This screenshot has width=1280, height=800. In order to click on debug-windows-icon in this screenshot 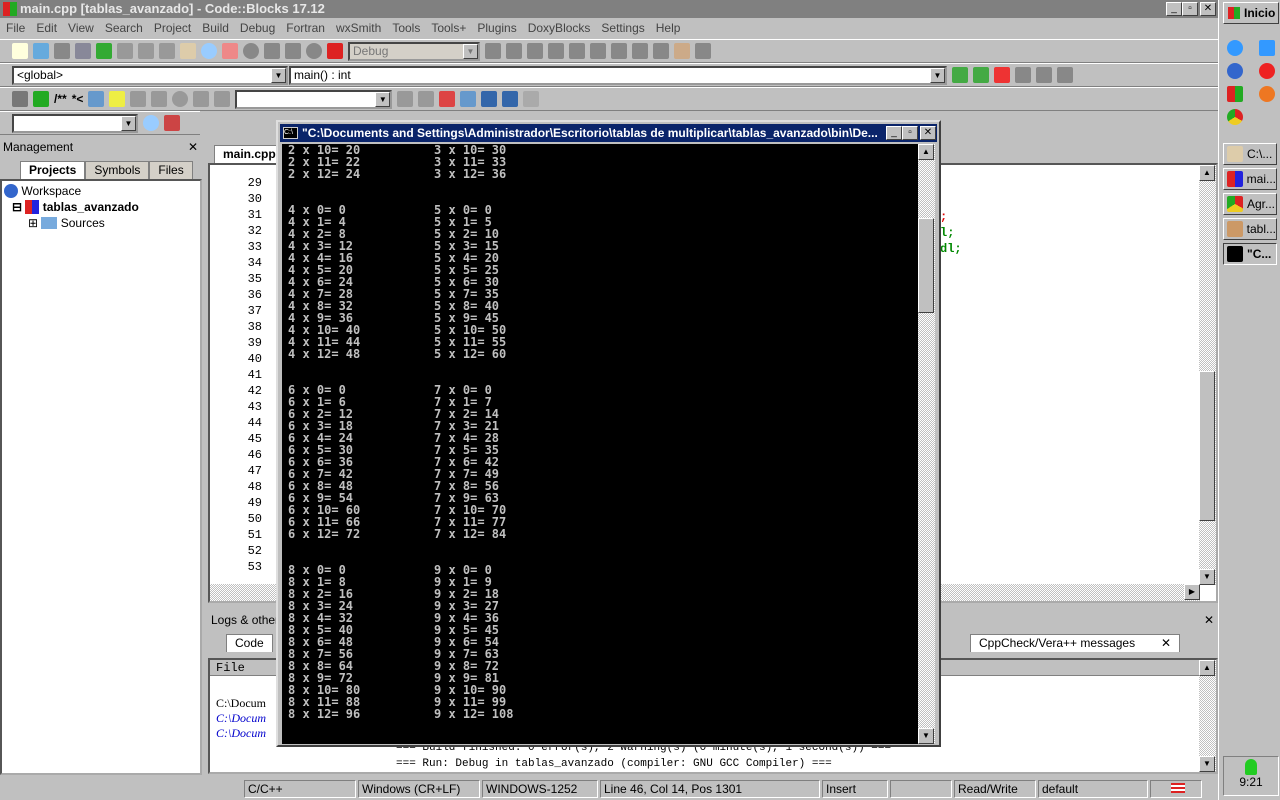, I will do `click(682, 51)`.